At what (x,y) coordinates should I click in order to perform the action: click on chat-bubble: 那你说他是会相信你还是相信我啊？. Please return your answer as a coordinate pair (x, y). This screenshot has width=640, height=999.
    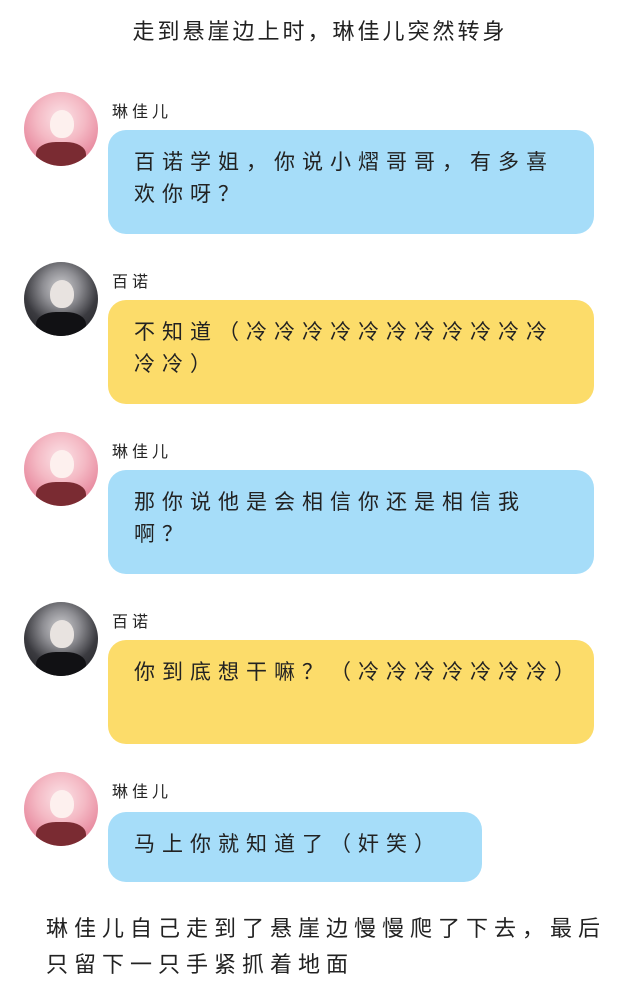
    Looking at the image, I should click on (351, 522).